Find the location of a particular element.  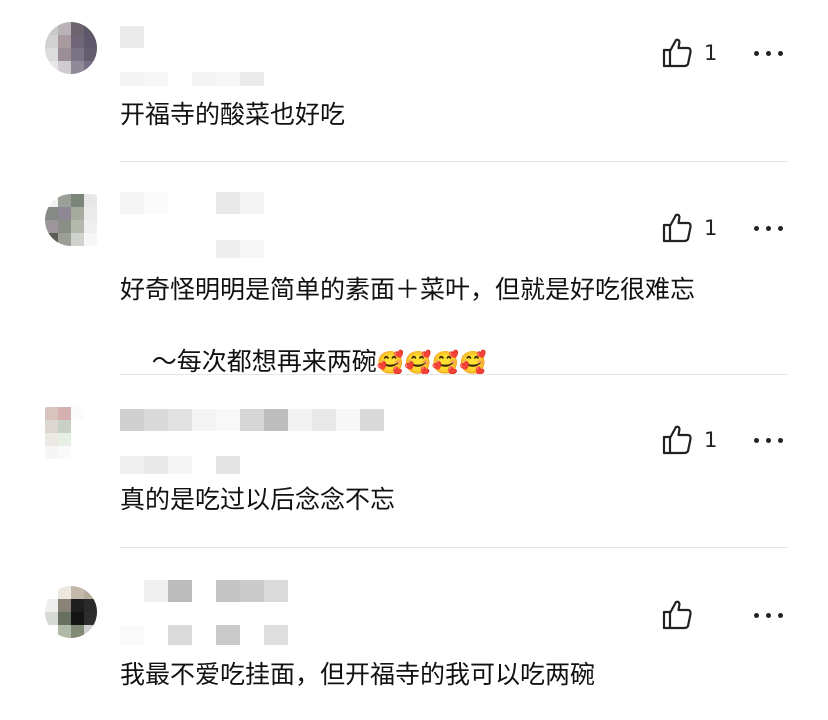

comment-text: 好奇怪明明是简单的素面＋菜叶，但就是好吃很难忘 is located at coordinates (408, 289).